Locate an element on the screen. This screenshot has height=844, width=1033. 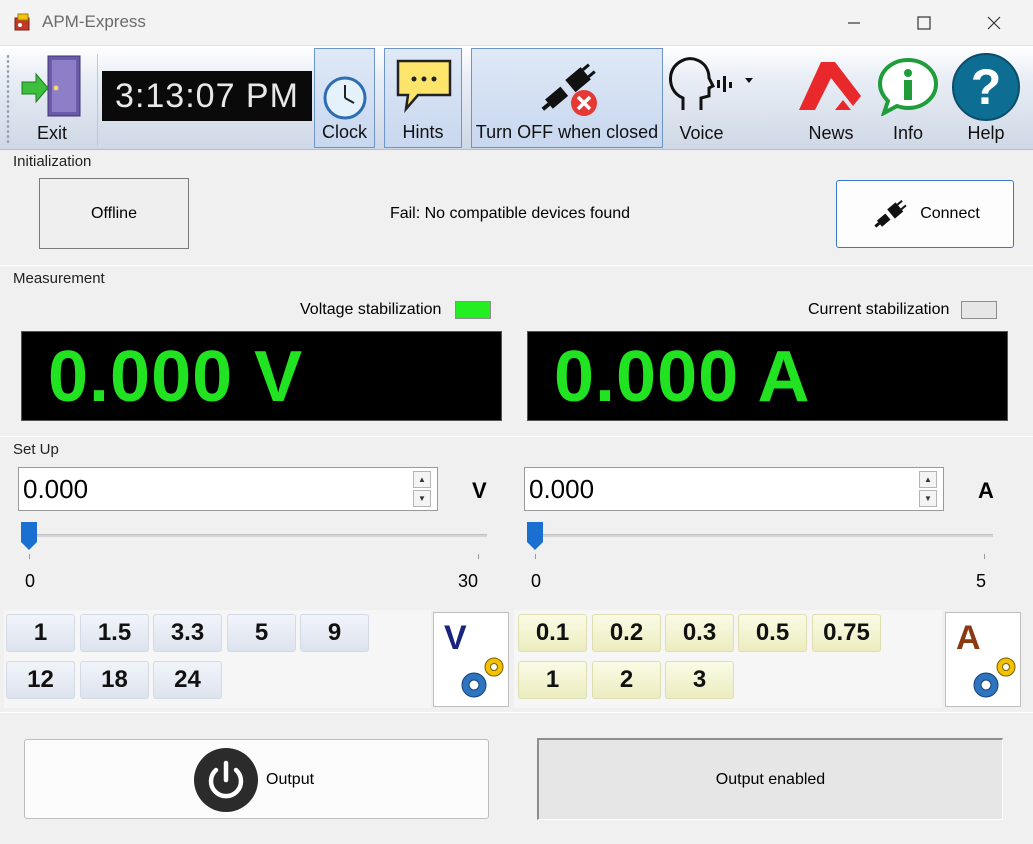
info-icon is located at coordinates (908, 86).